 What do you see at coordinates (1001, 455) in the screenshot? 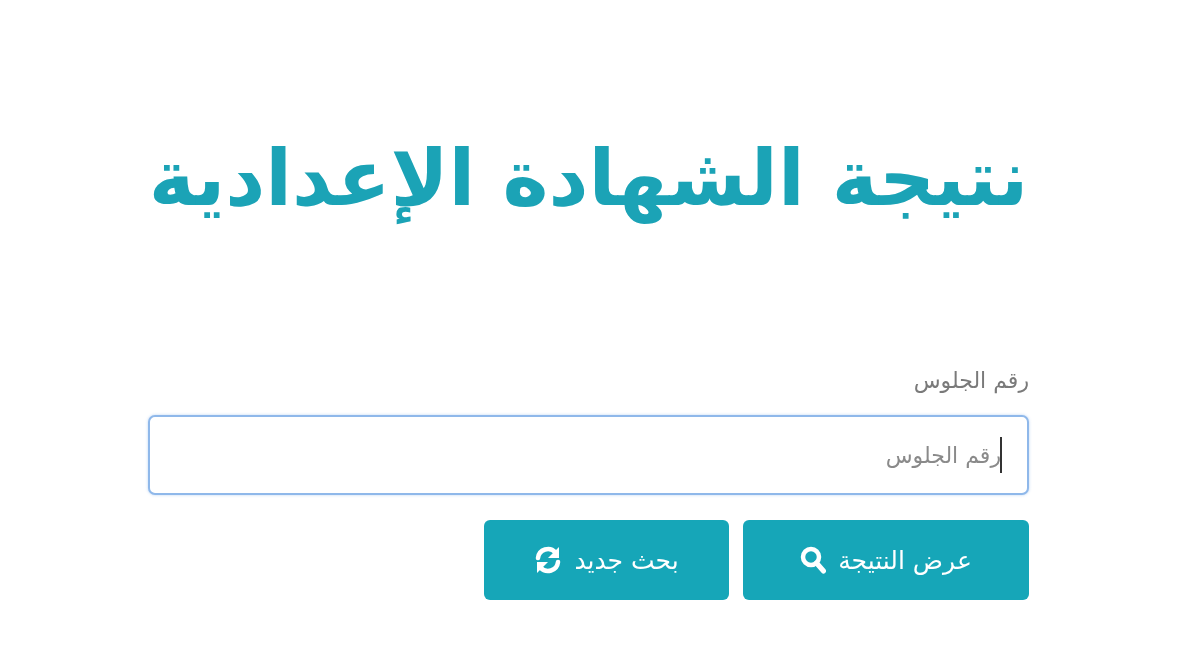
I see `text-caret` at bounding box center [1001, 455].